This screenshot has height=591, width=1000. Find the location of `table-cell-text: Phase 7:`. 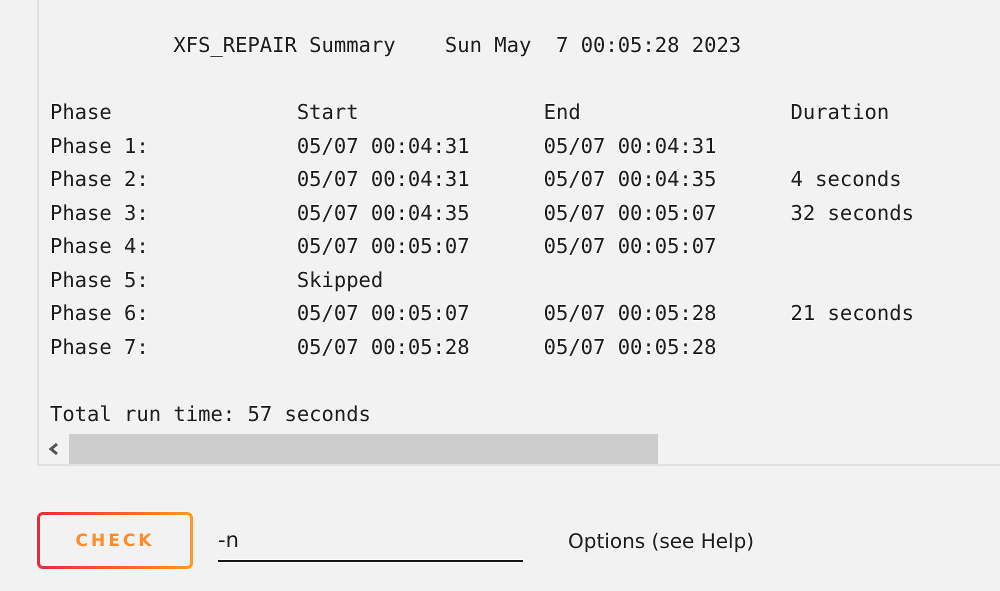

table-cell-text: Phase 7: is located at coordinates (100, 347).